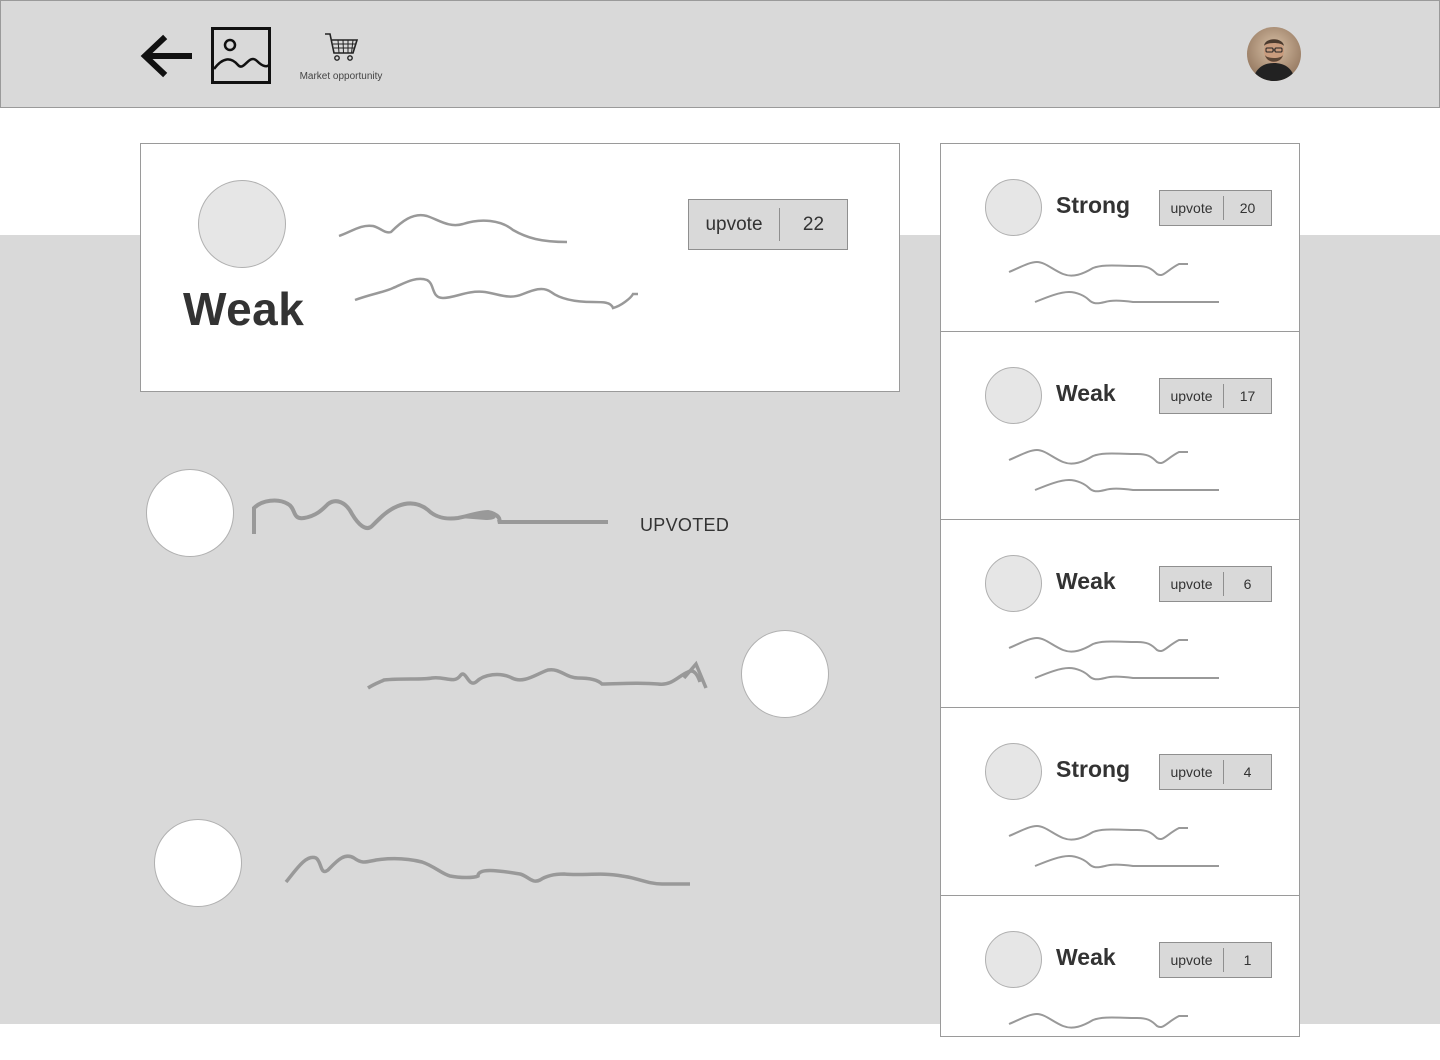 The image size is (1440, 1060). What do you see at coordinates (242, 224) in the screenshot?
I see `main-author-avatar` at bounding box center [242, 224].